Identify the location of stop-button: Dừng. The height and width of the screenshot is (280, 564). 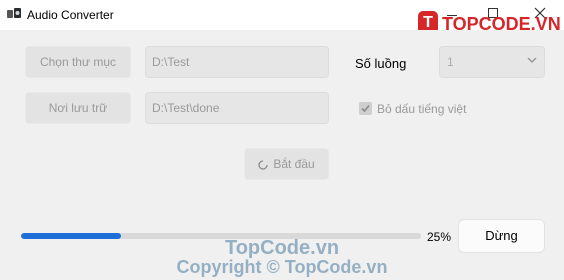
(501, 236).